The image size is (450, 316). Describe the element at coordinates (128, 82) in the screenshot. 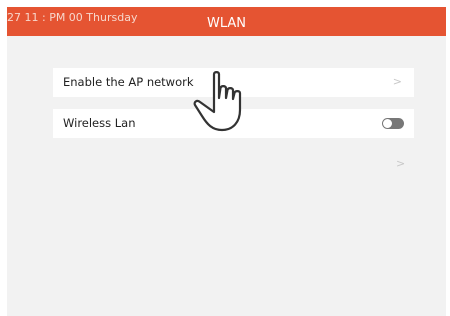

I see `ap-network-label: Enable the AP network` at that location.